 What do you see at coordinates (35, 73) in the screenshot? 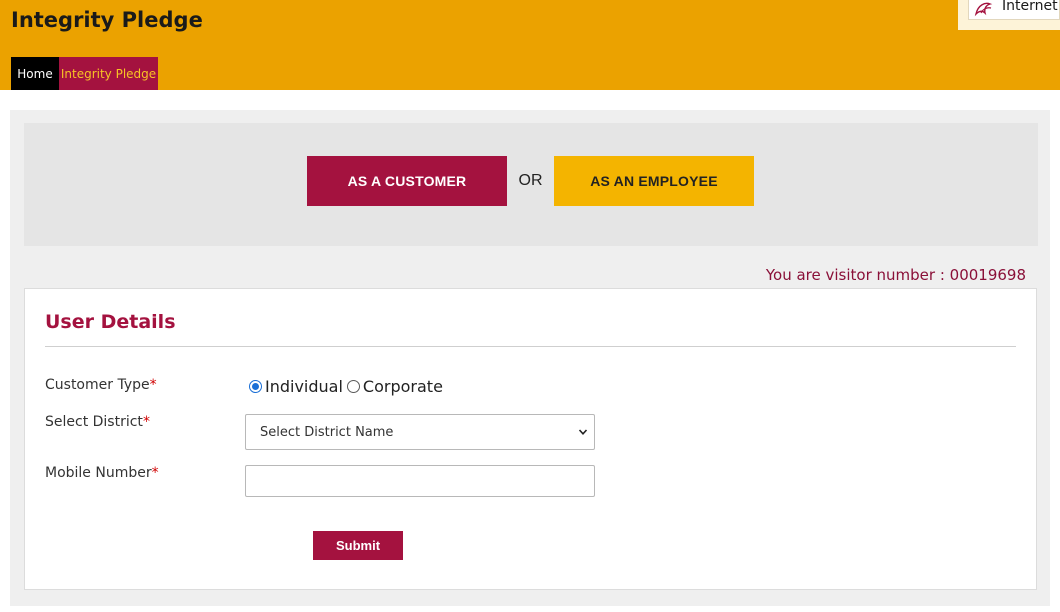
I see `nav-home-link: Home` at bounding box center [35, 73].